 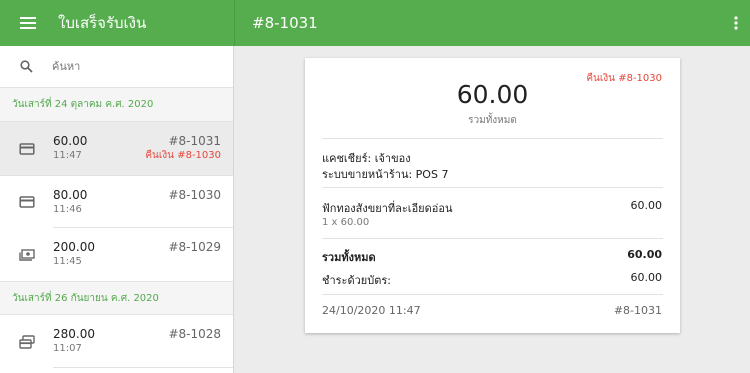 I want to click on more-vert-icon, so click(x=736, y=23).